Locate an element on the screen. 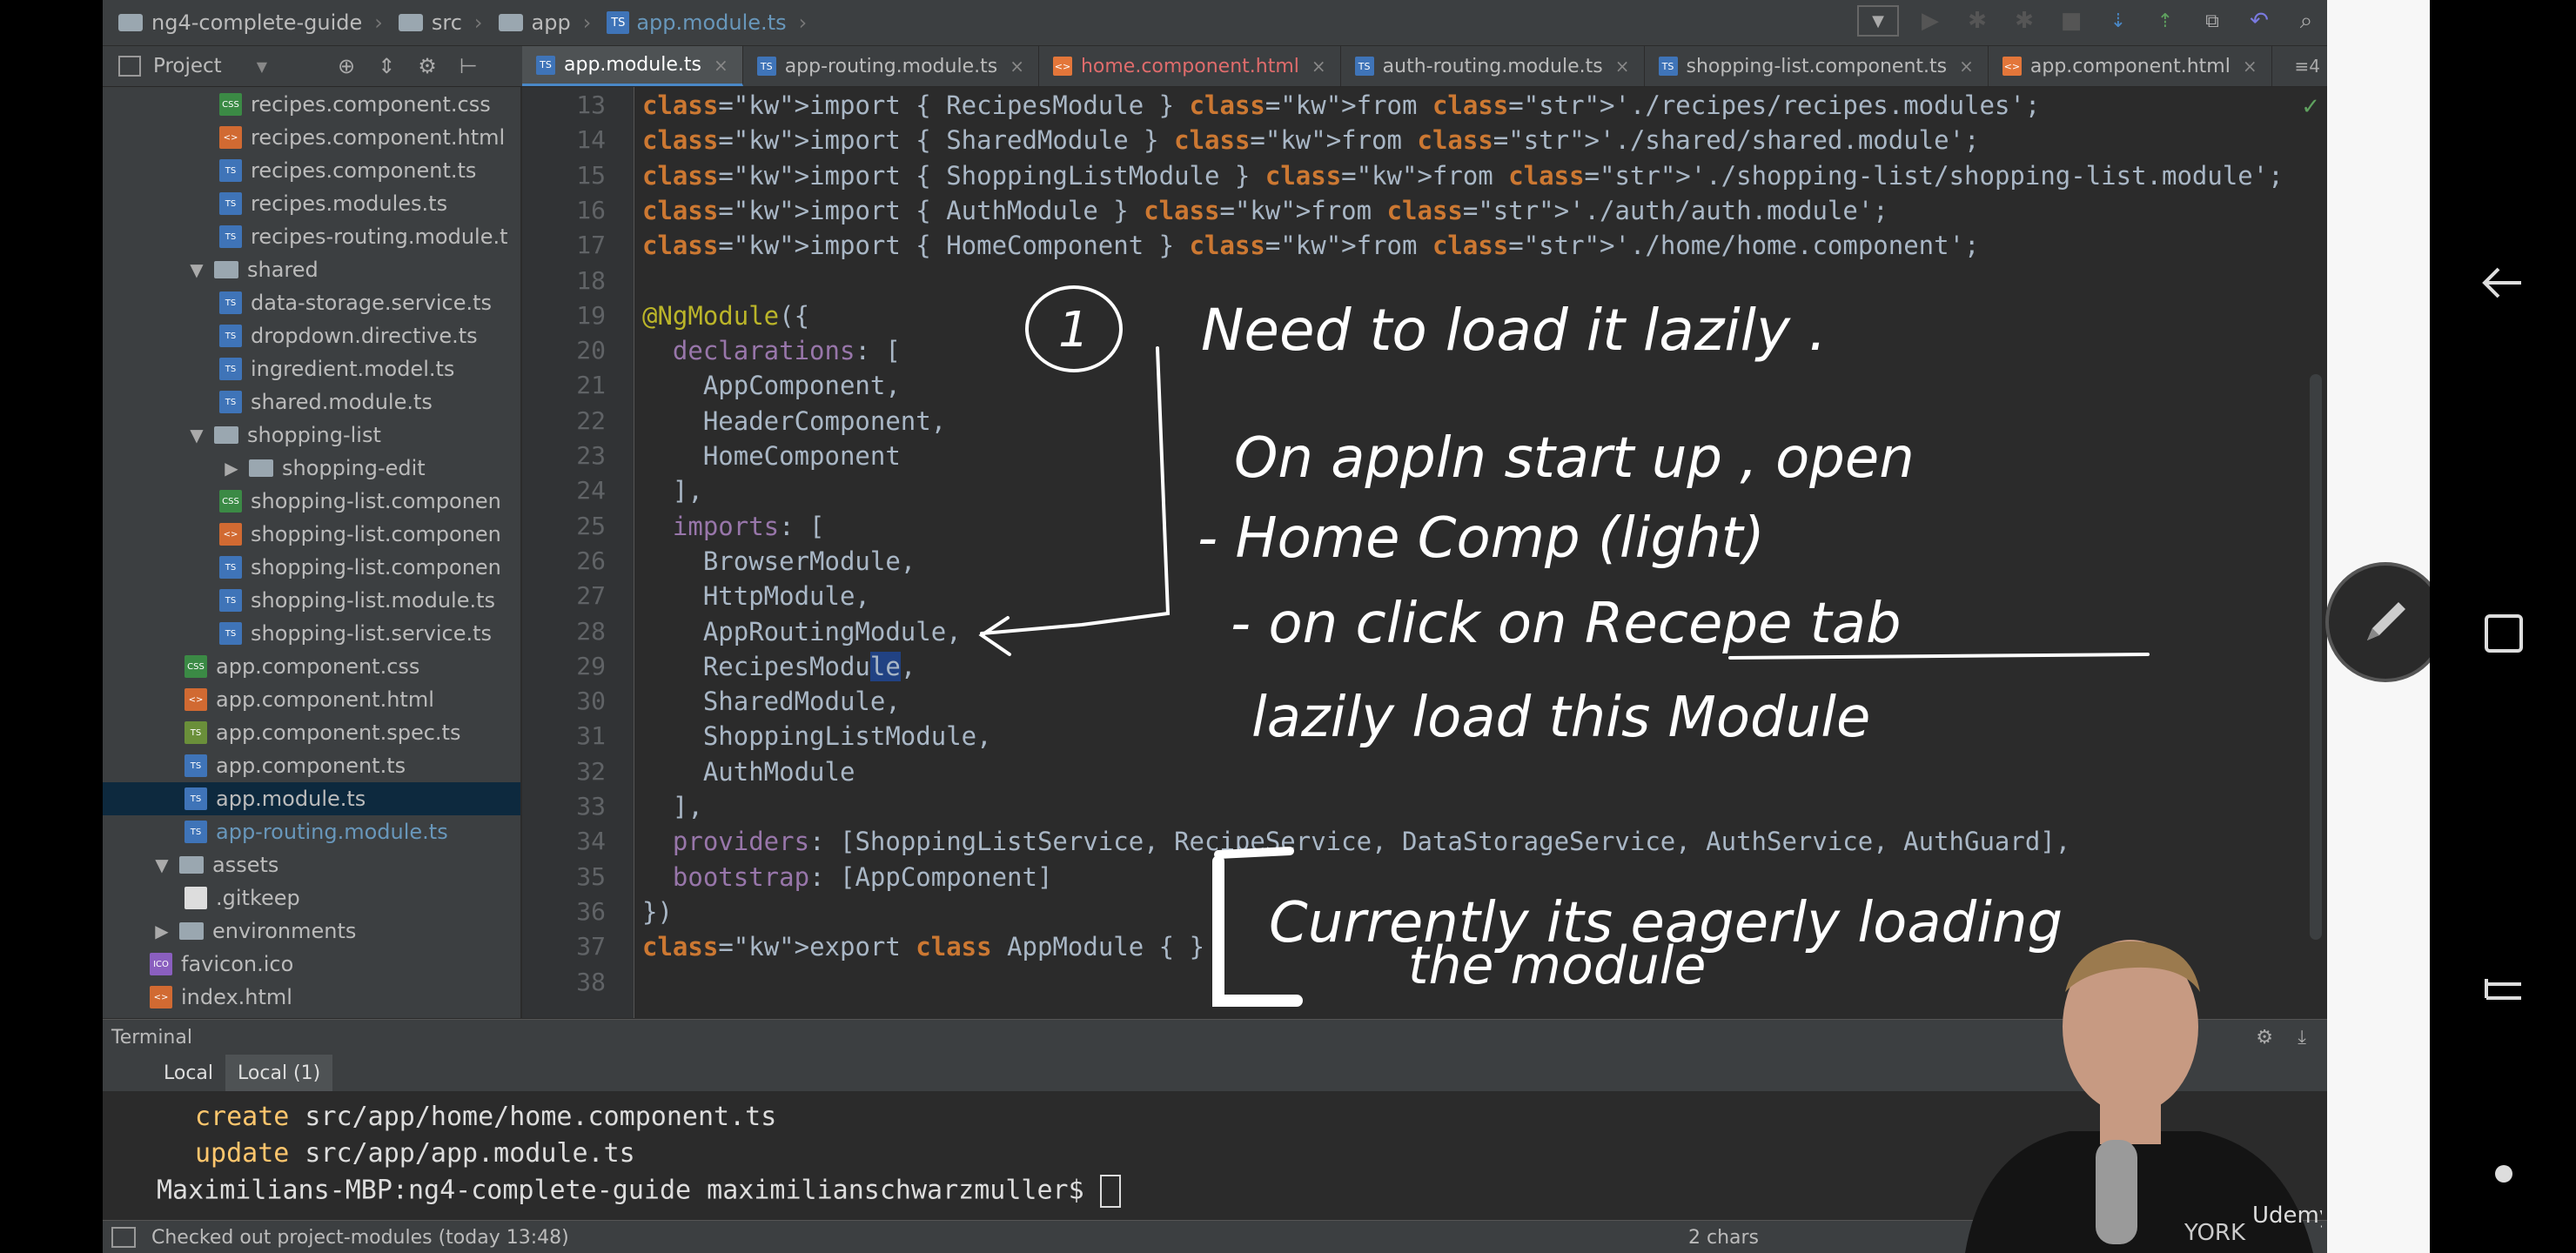 Image resolution: width=2576 pixels, height=1253 pixels. tree-item-label: .gitkeep is located at coordinates (258, 898).